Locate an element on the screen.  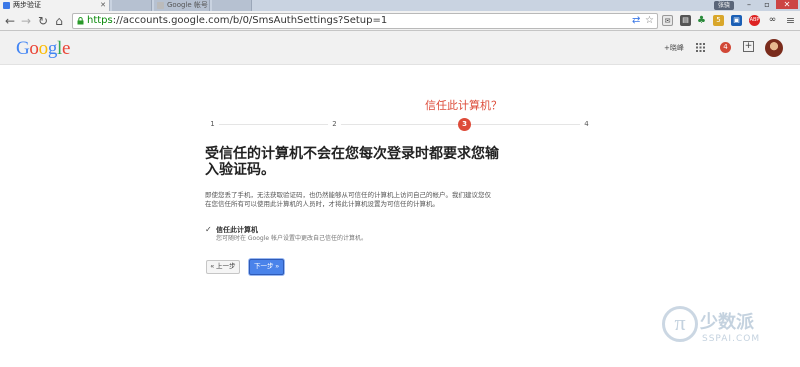
share-plus-icon: + is located at coordinates (748, 46).